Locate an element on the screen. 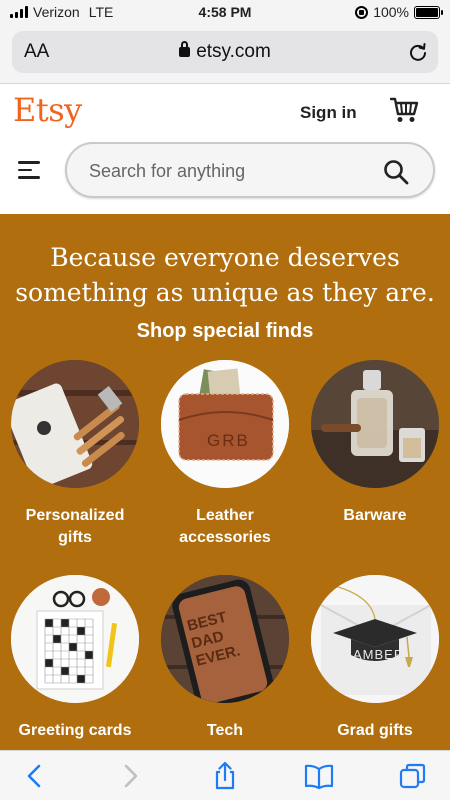 The height and width of the screenshot is (800, 450). category-label: Grad gifts is located at coordinates (375, 731).